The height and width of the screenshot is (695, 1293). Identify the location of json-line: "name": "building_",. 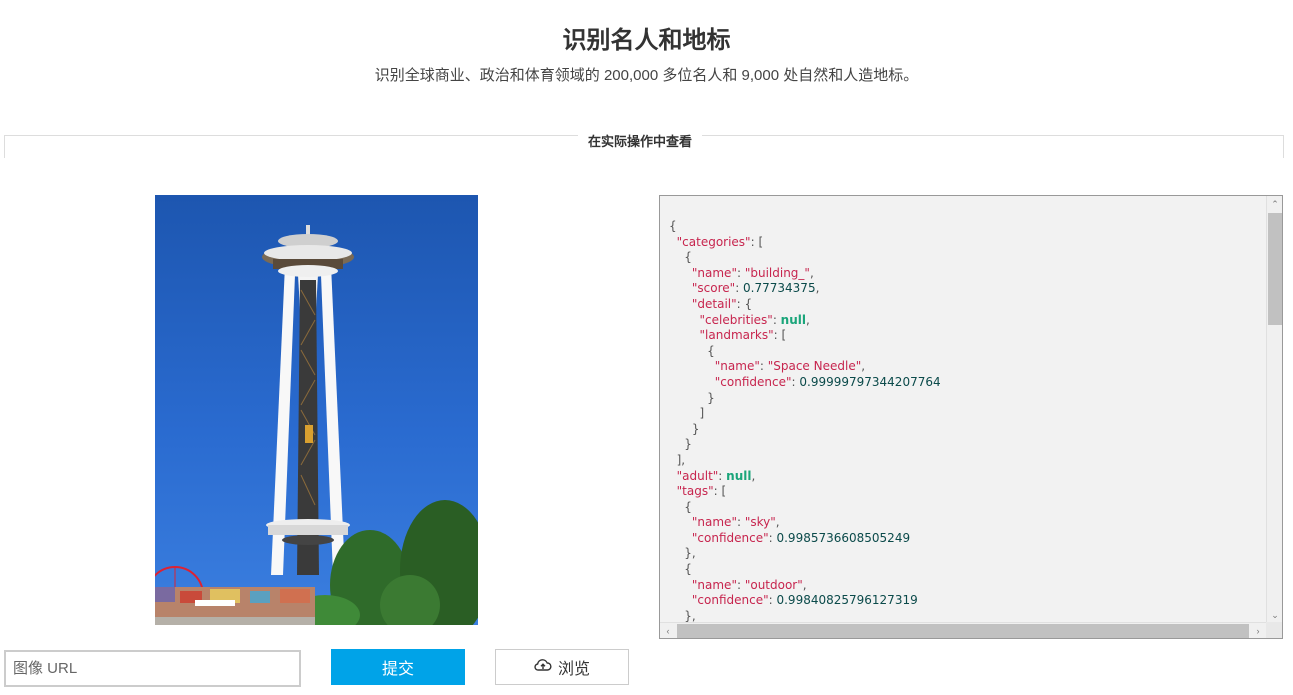
(964, 274).